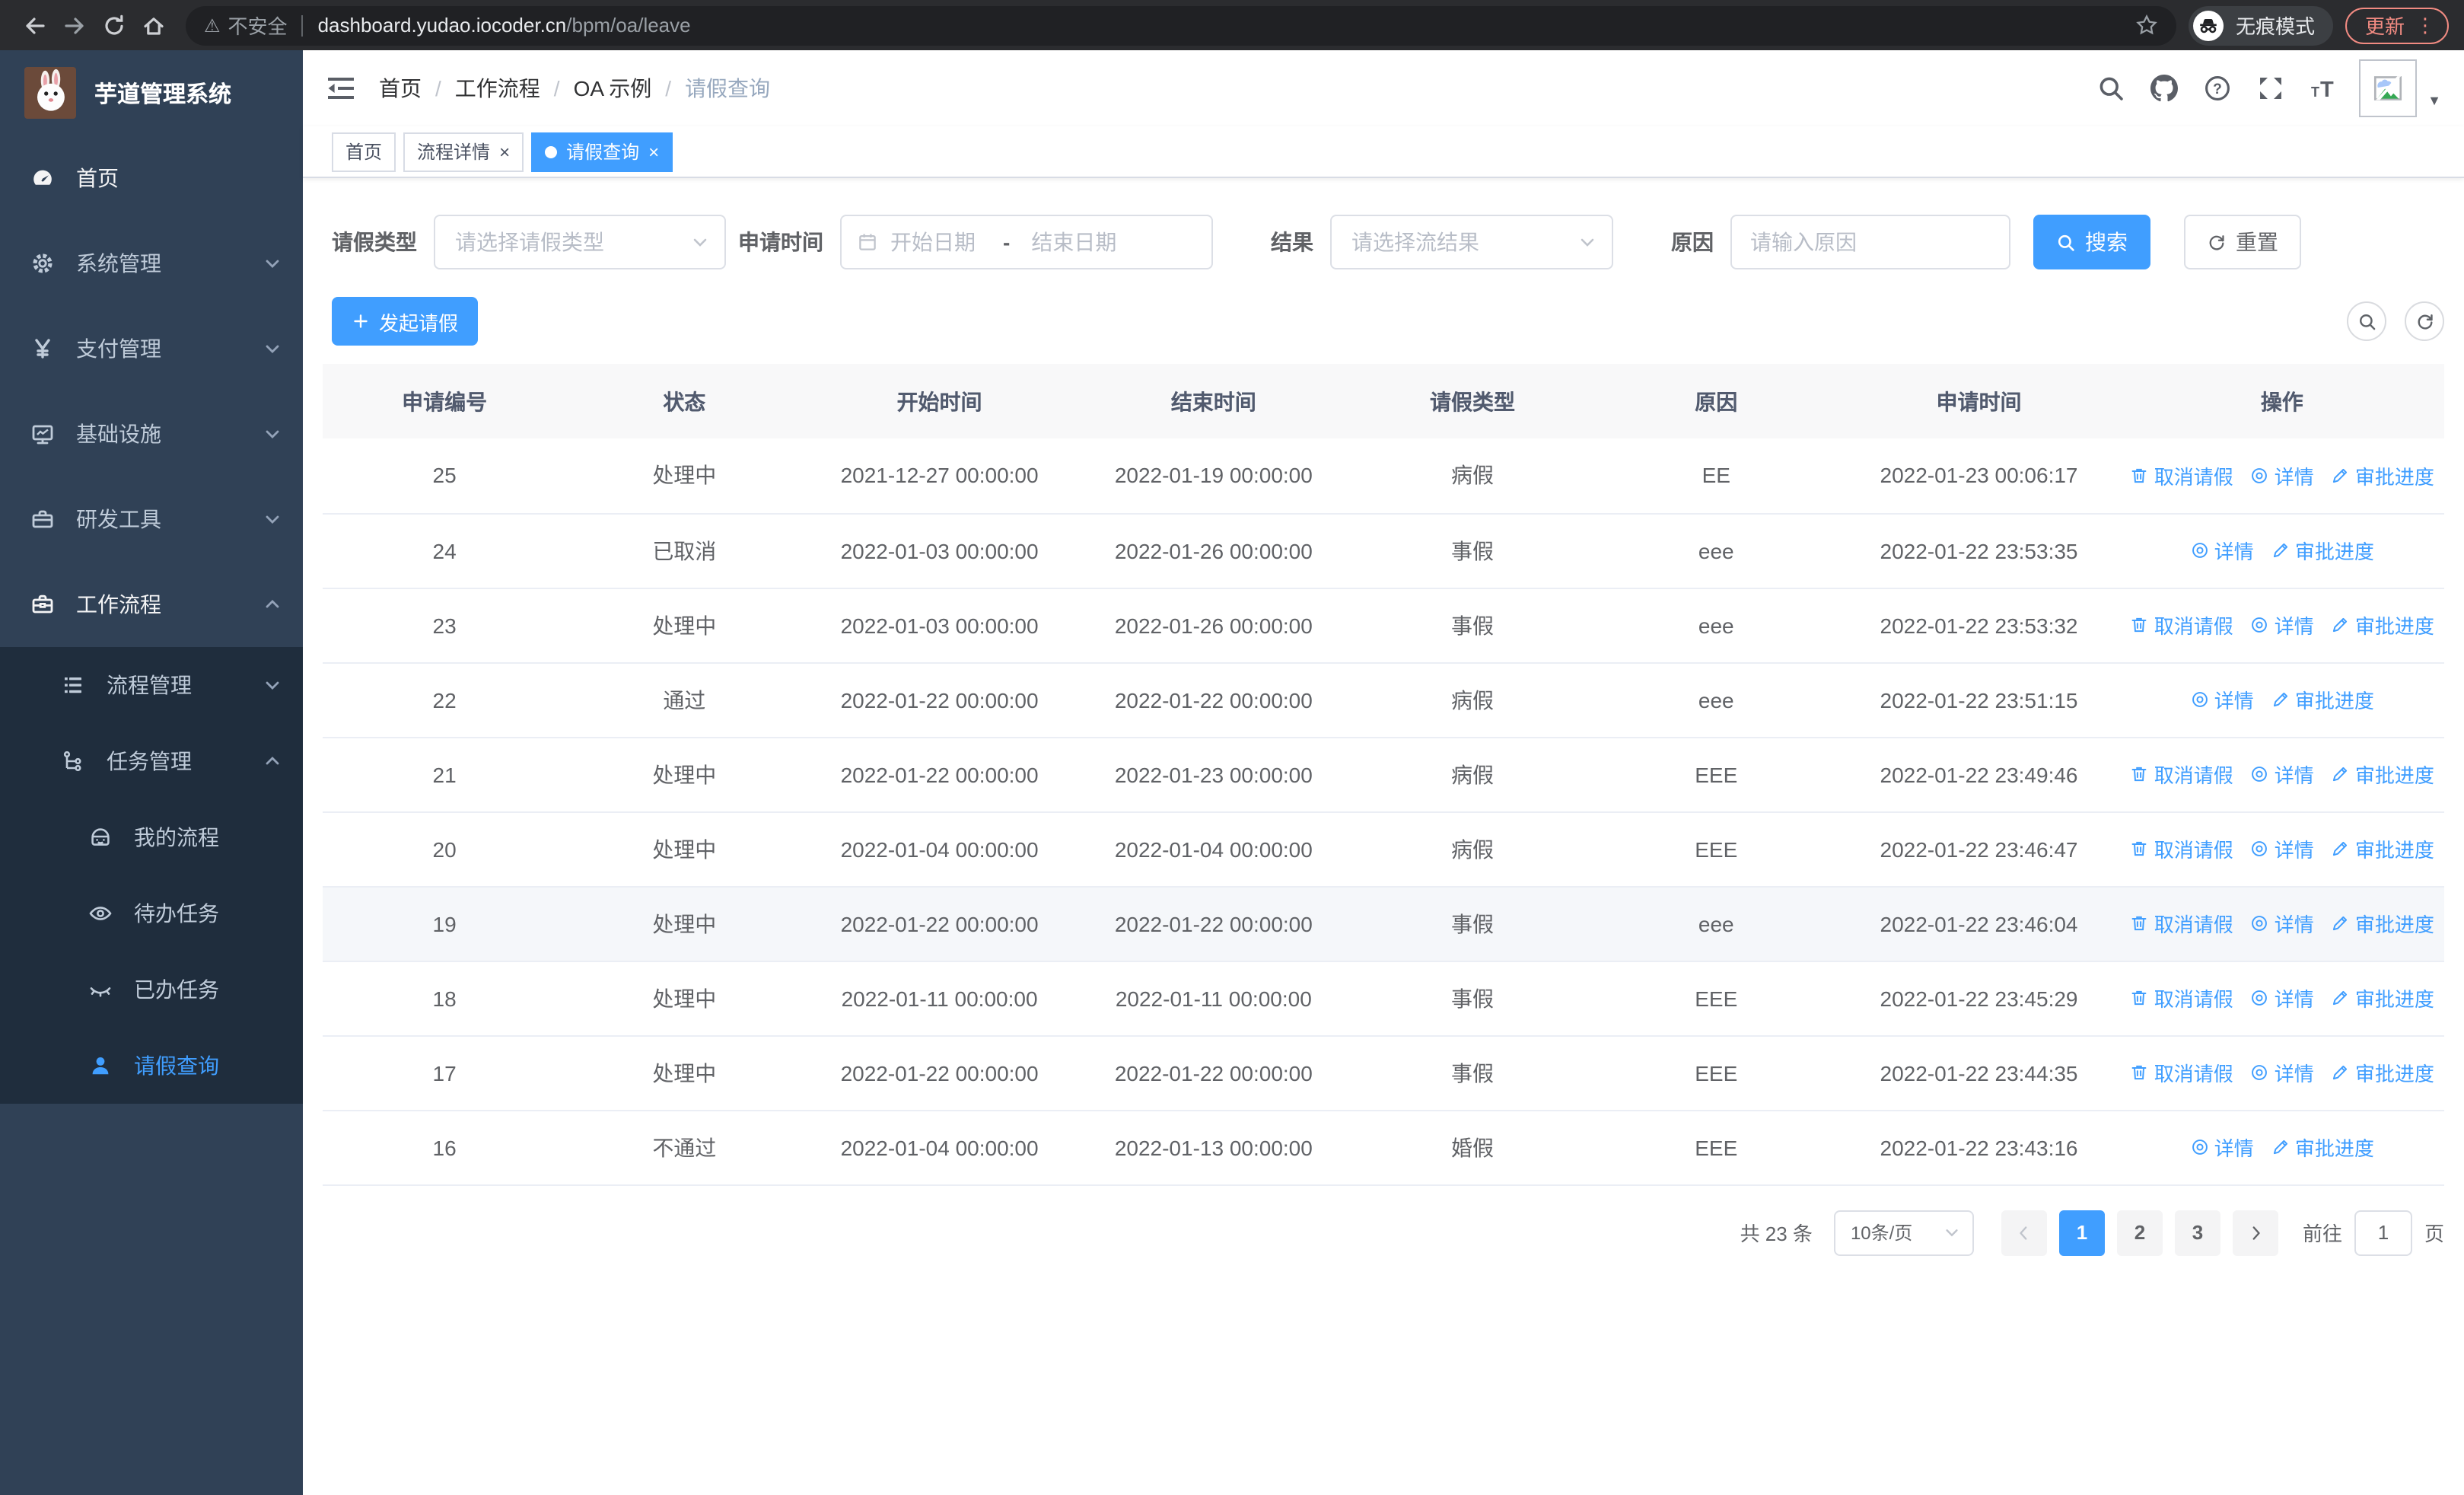  What do you see at coordinates (151, 761) in the screenshot?
I see `sidebar-item-task-mgmt: 任务管理` at bounding box center [151, 761].